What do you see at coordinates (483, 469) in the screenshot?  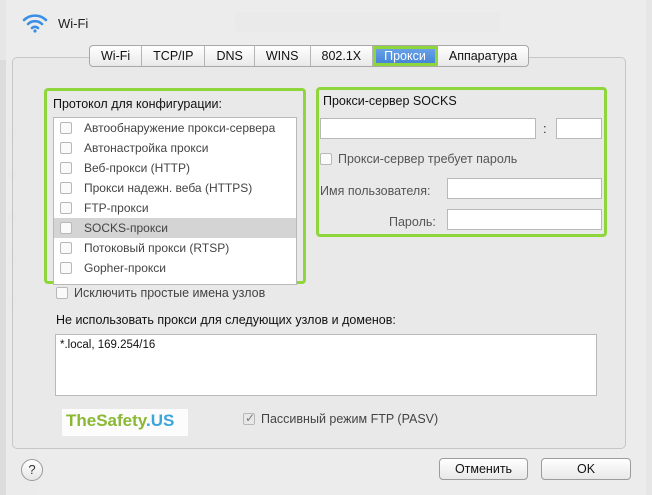 I see `cancel-button: Отменить` at bounding box center [483, 469].